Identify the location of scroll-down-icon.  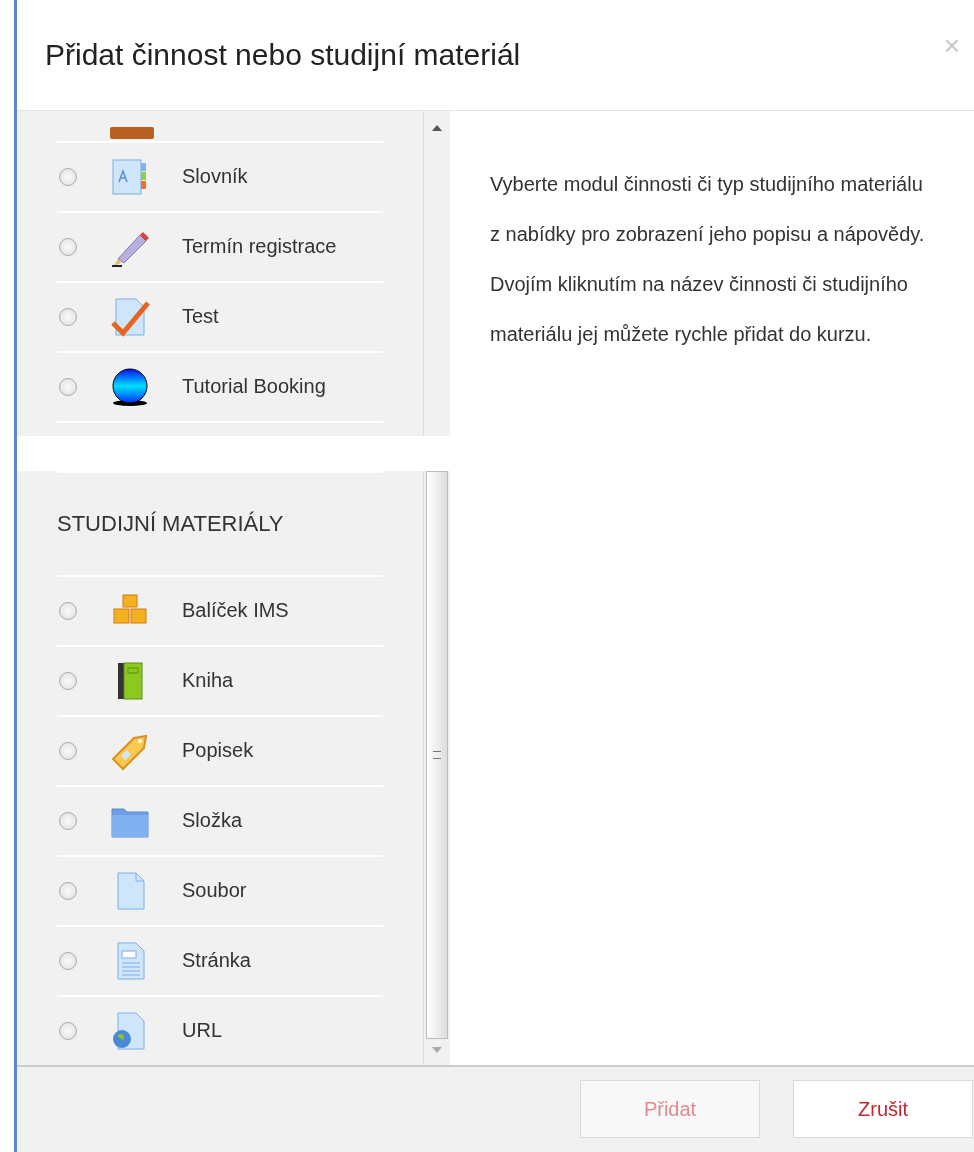
(437, 1049).